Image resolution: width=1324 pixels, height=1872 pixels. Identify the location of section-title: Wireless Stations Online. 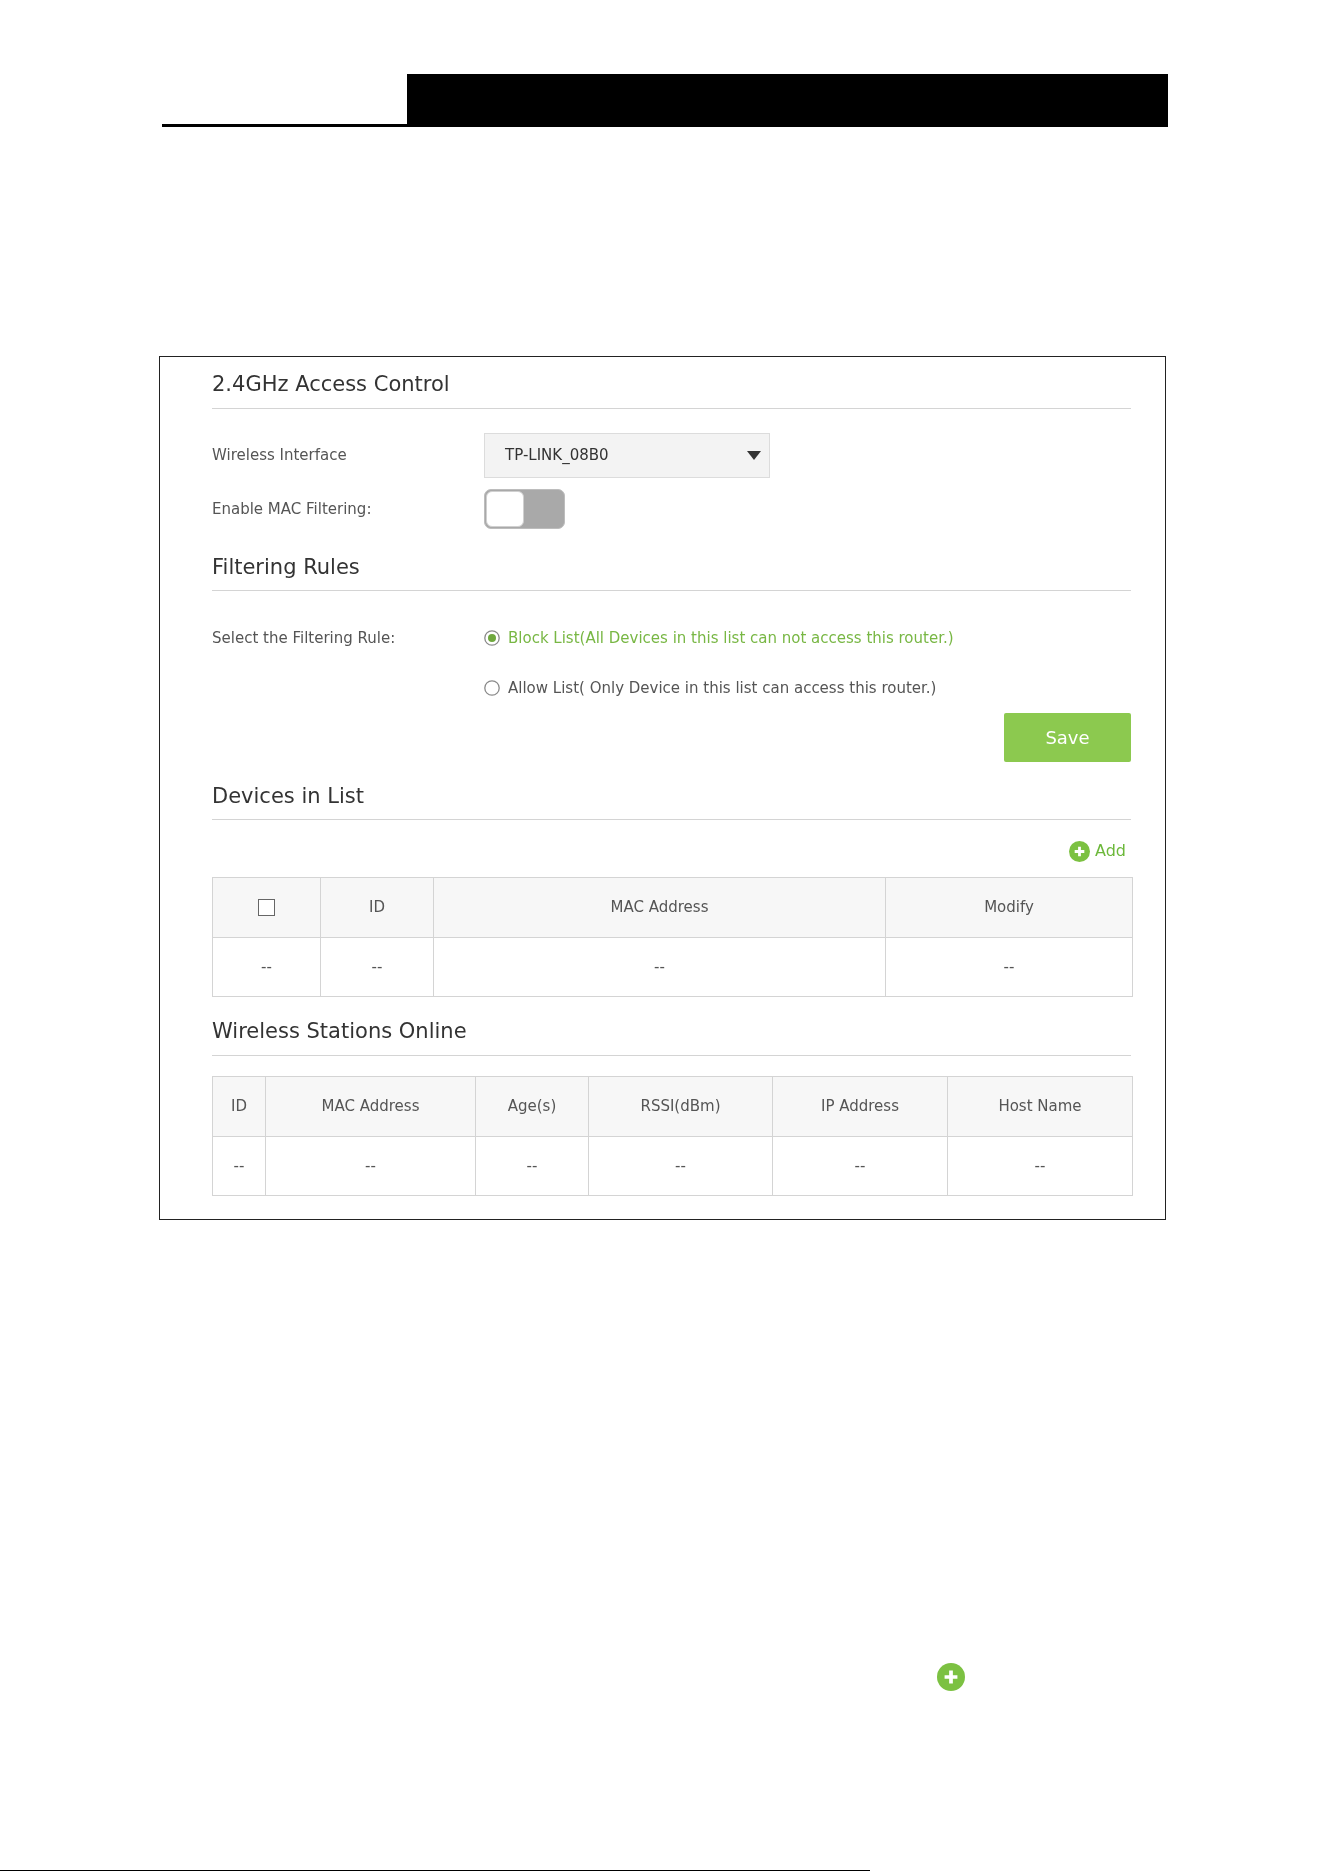
(339, 1031).